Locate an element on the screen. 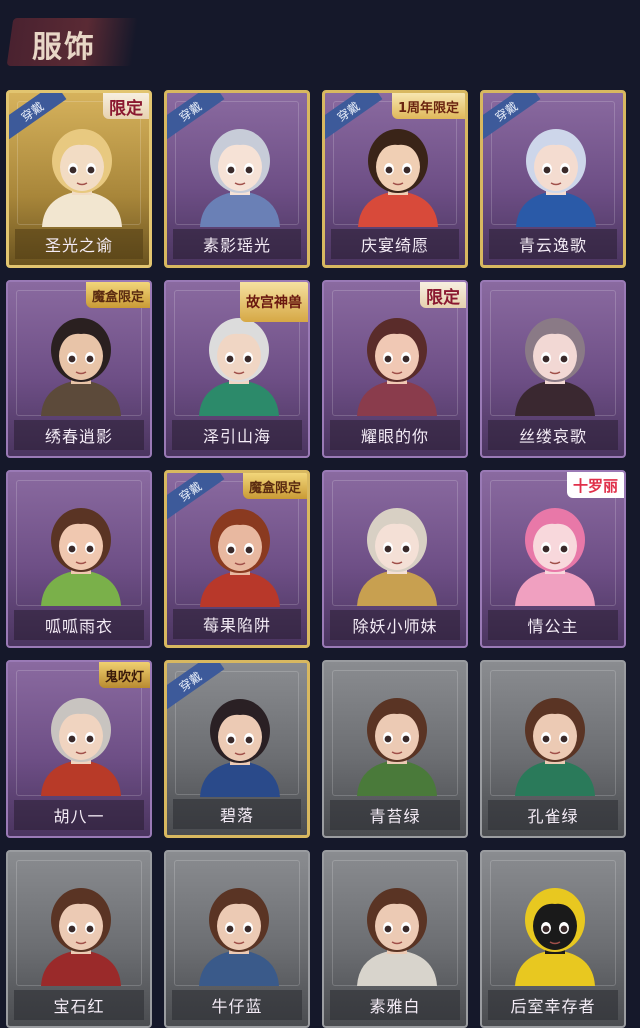 Image resolution: width=640 pixels, height=1028 pixels. card-name-bar: 碧落 is located at coordinates (237, 814).